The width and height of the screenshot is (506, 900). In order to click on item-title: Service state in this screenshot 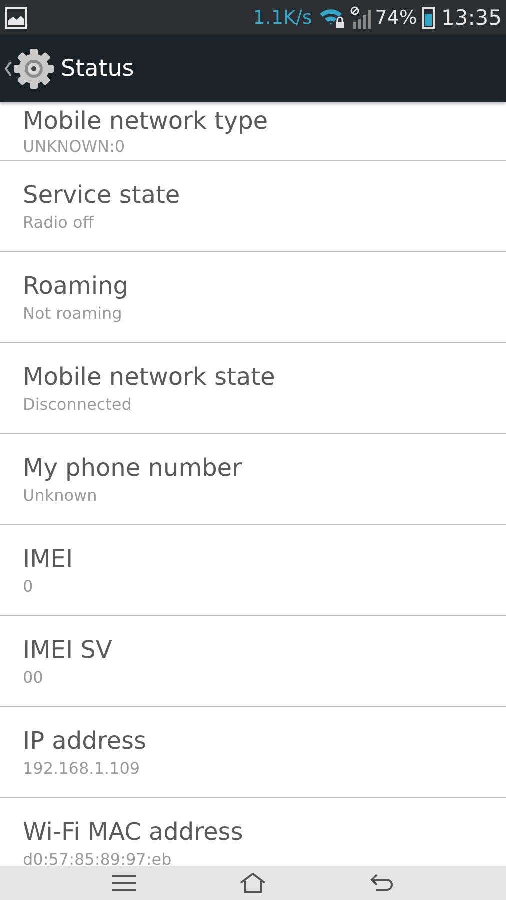, I will do `click(102, 194)`.